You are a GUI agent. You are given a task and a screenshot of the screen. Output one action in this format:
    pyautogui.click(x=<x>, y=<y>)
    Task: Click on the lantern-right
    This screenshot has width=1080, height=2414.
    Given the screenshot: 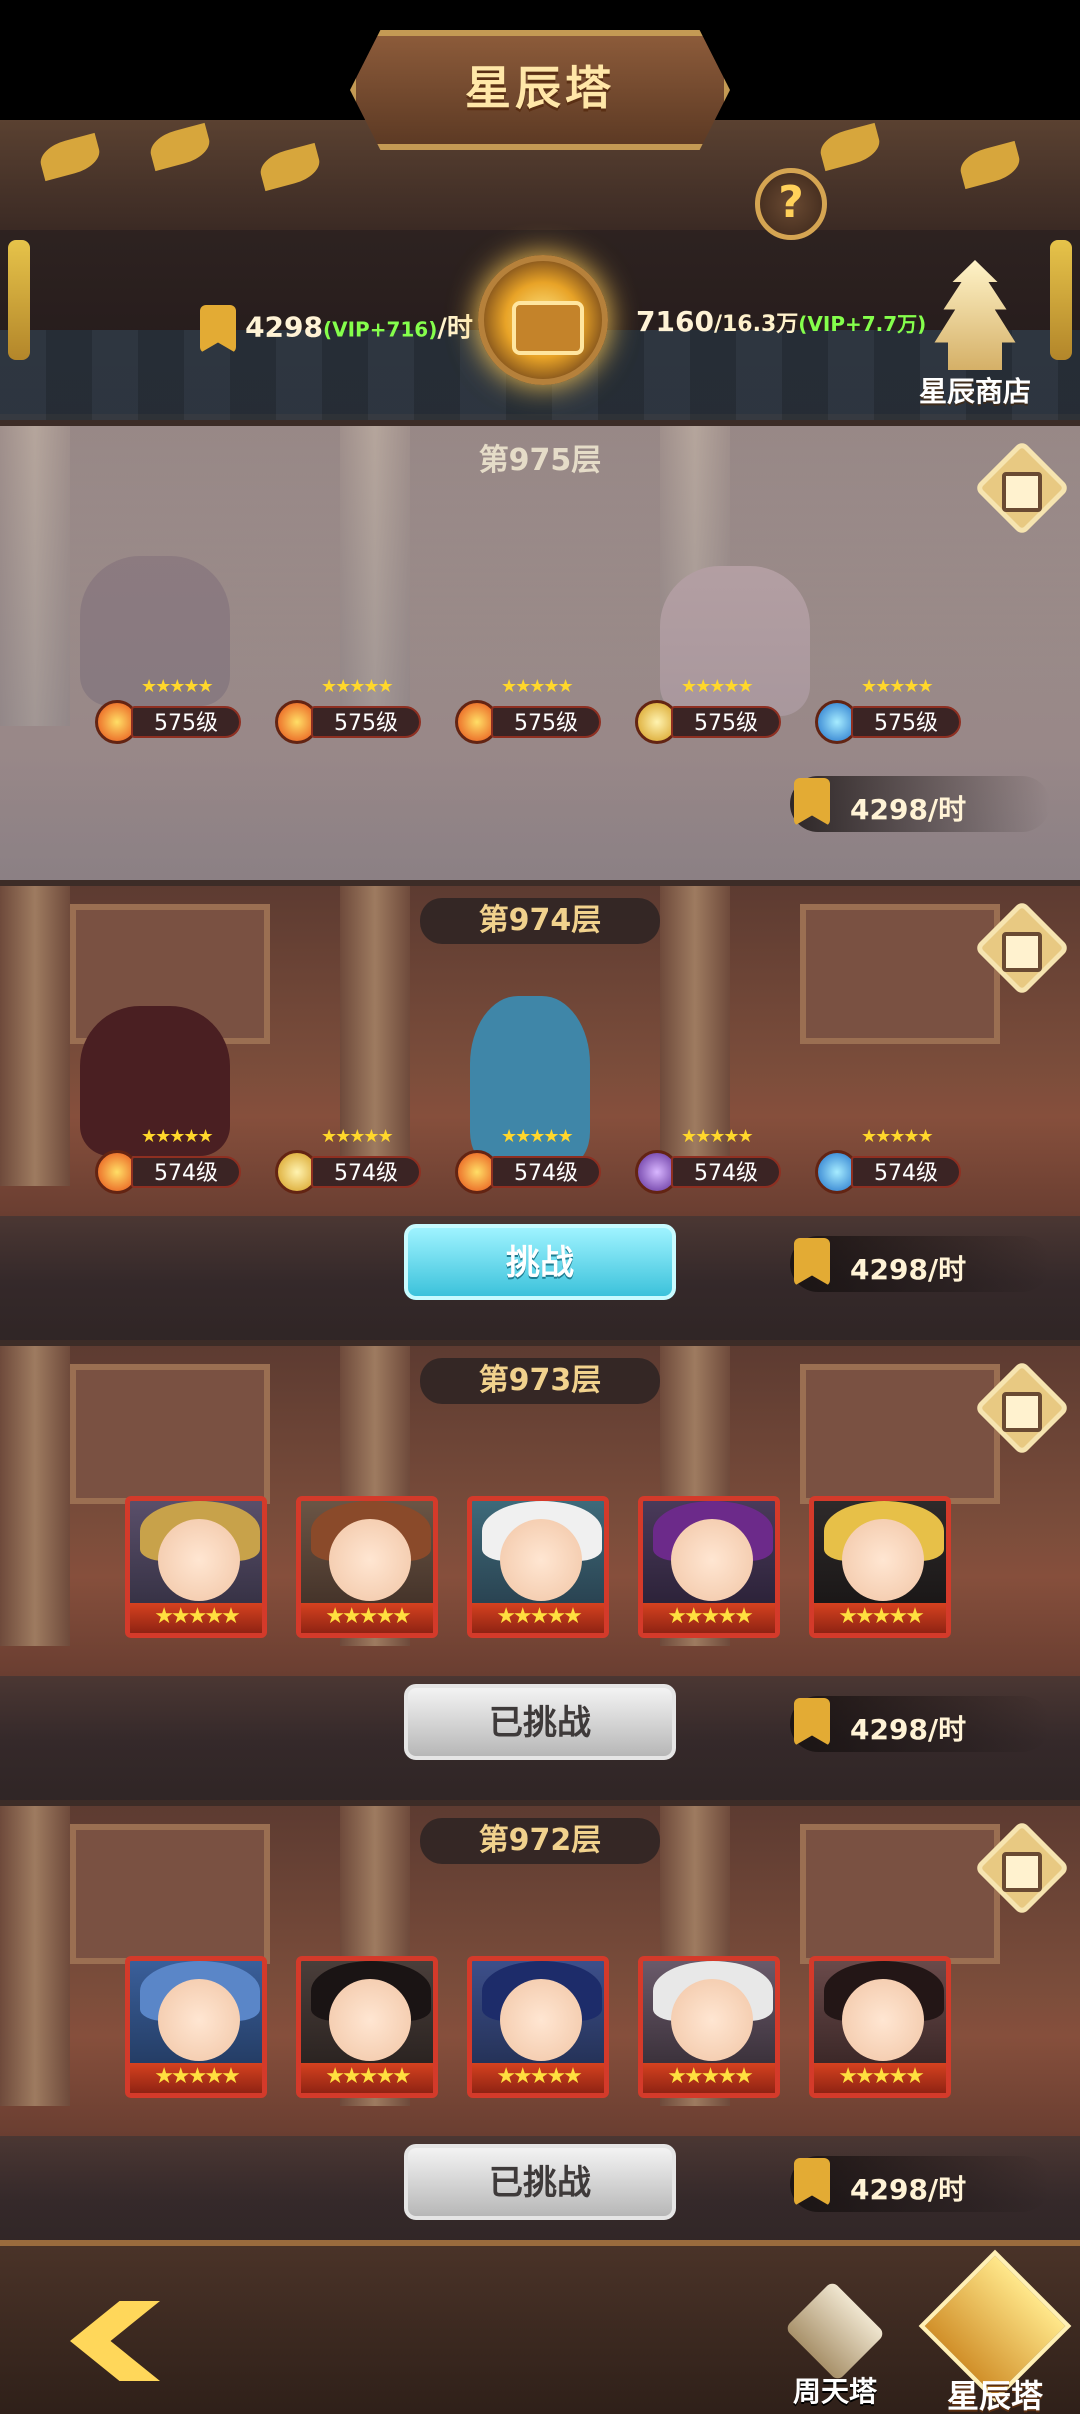 What is the action you would take?
    pyautogui.click(x=1061, y=300)
    